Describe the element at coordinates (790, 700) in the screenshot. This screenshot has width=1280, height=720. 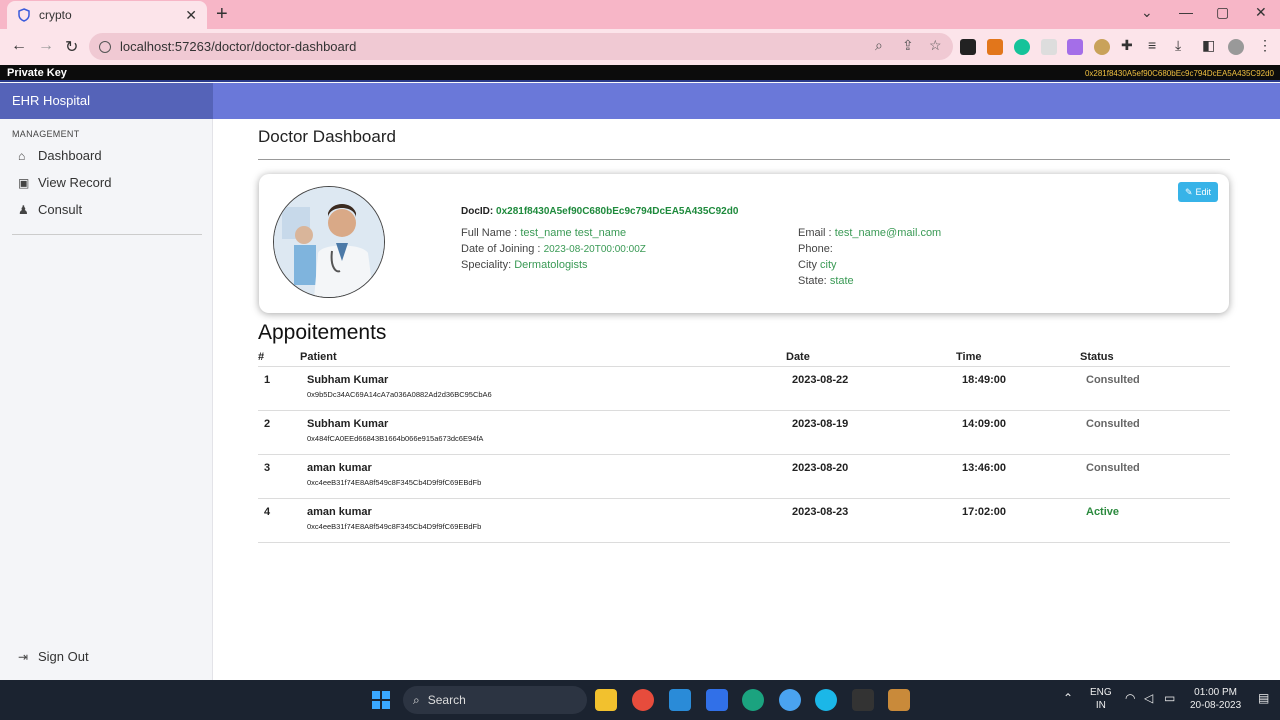
I see `help-icon` at that location.